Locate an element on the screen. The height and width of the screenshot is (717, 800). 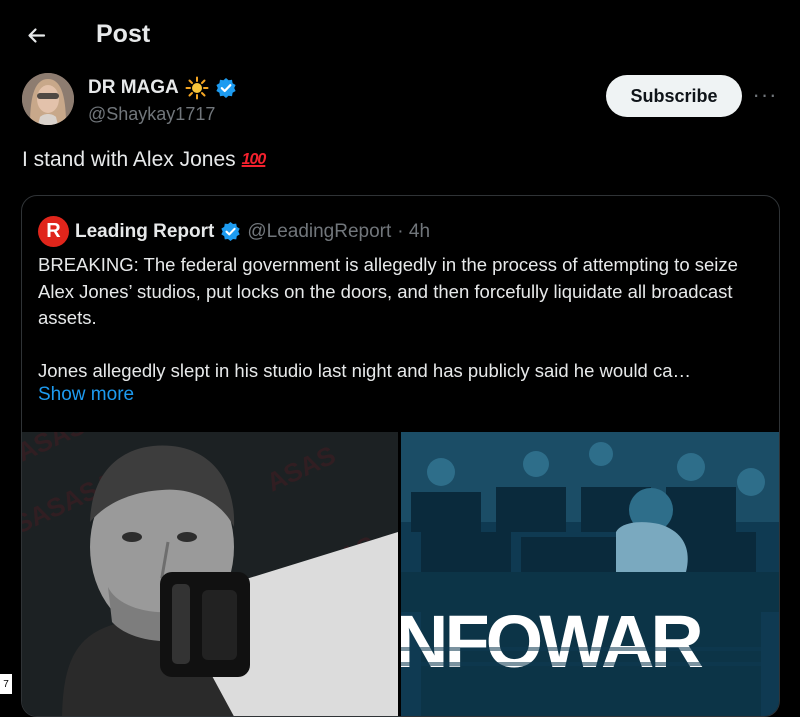
quoted-post-time: · 4h is located at coordinates (413, 232).